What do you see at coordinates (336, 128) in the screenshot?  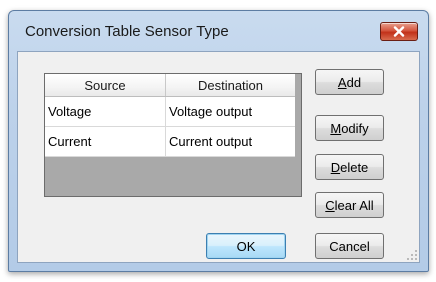 I see `modify-button-accel: M` at bounding box center [336, 128].